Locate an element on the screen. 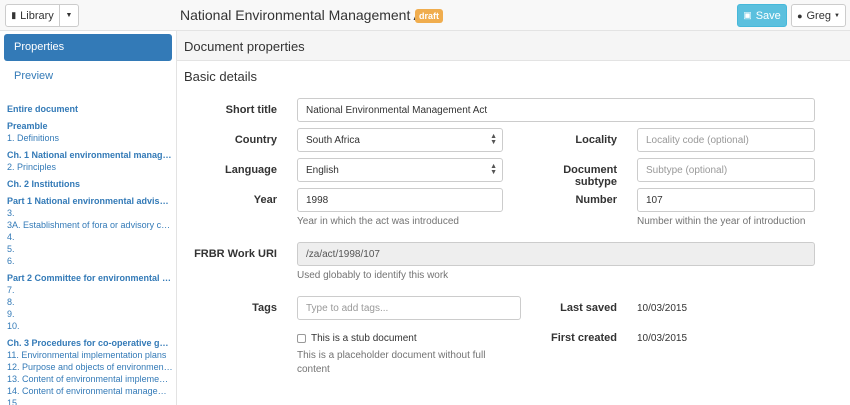 This screenshot has height=405, width=850. frbr-help: Used globably to identify this work is located at coordinates (373, 275).